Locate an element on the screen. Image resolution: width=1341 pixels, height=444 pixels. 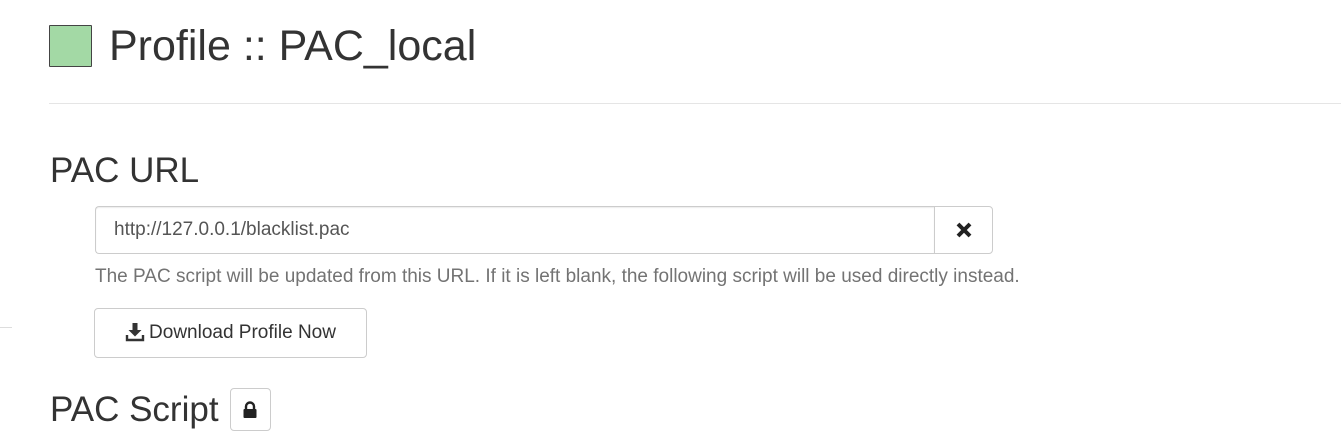
profile-header: Profile :: PAC_local is located at coordinates (262, 46).